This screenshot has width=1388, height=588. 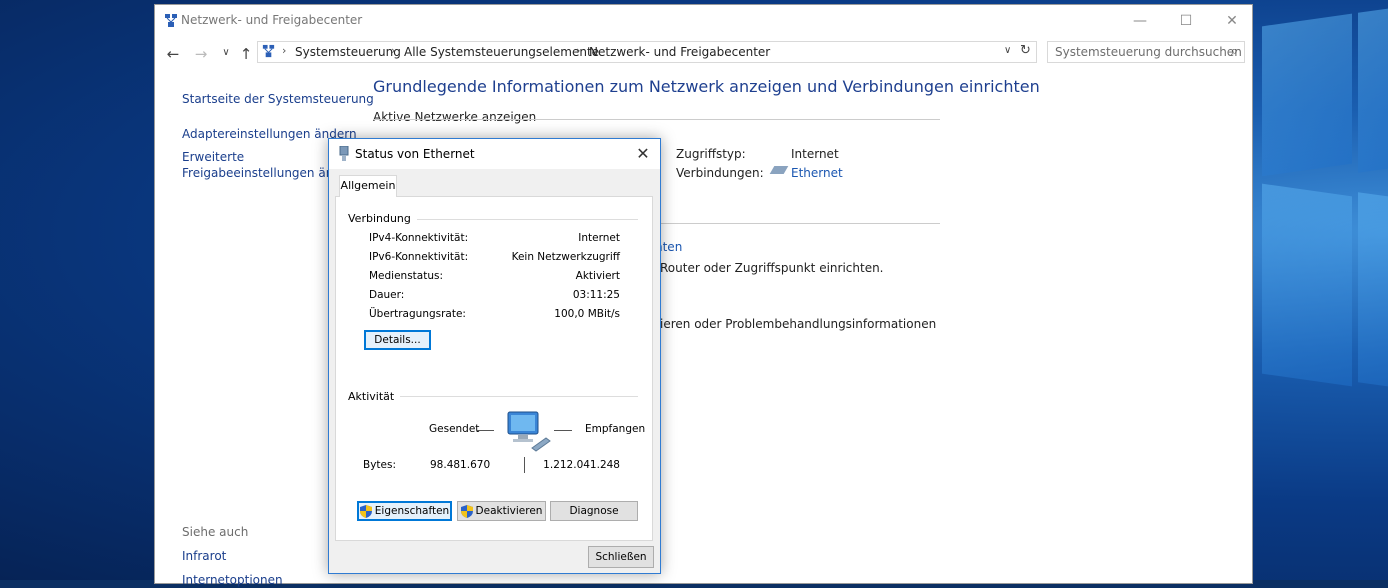 What do you see at coordinates (1140, 21) in the screenshot?
I see `minimize-button: —` at bounding box center [1140, 21].